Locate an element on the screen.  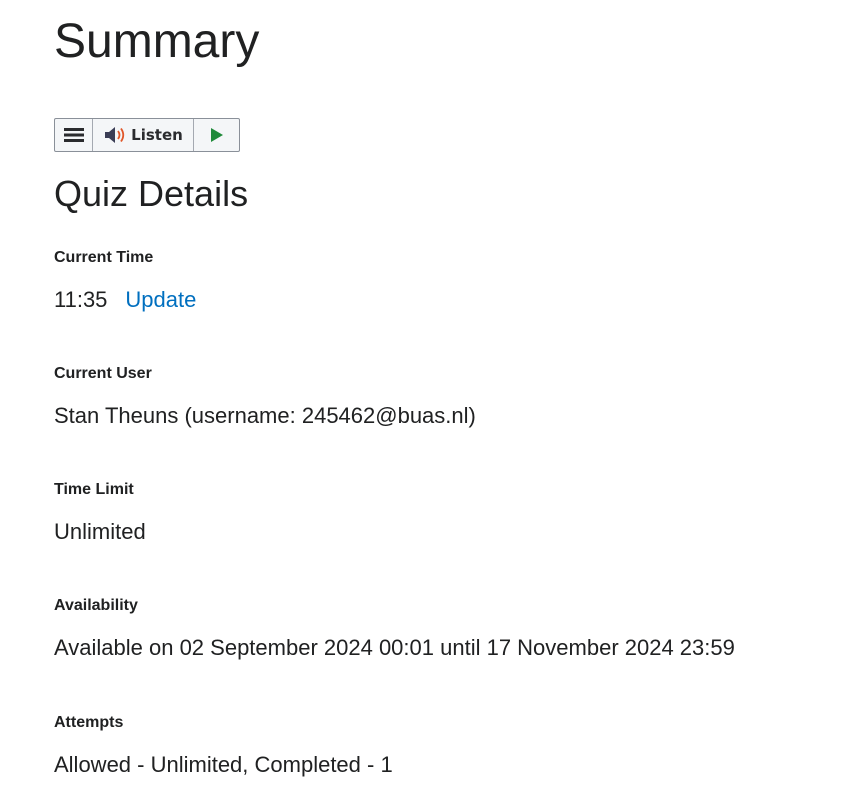
play-icon is located at coordinates (216, 135).